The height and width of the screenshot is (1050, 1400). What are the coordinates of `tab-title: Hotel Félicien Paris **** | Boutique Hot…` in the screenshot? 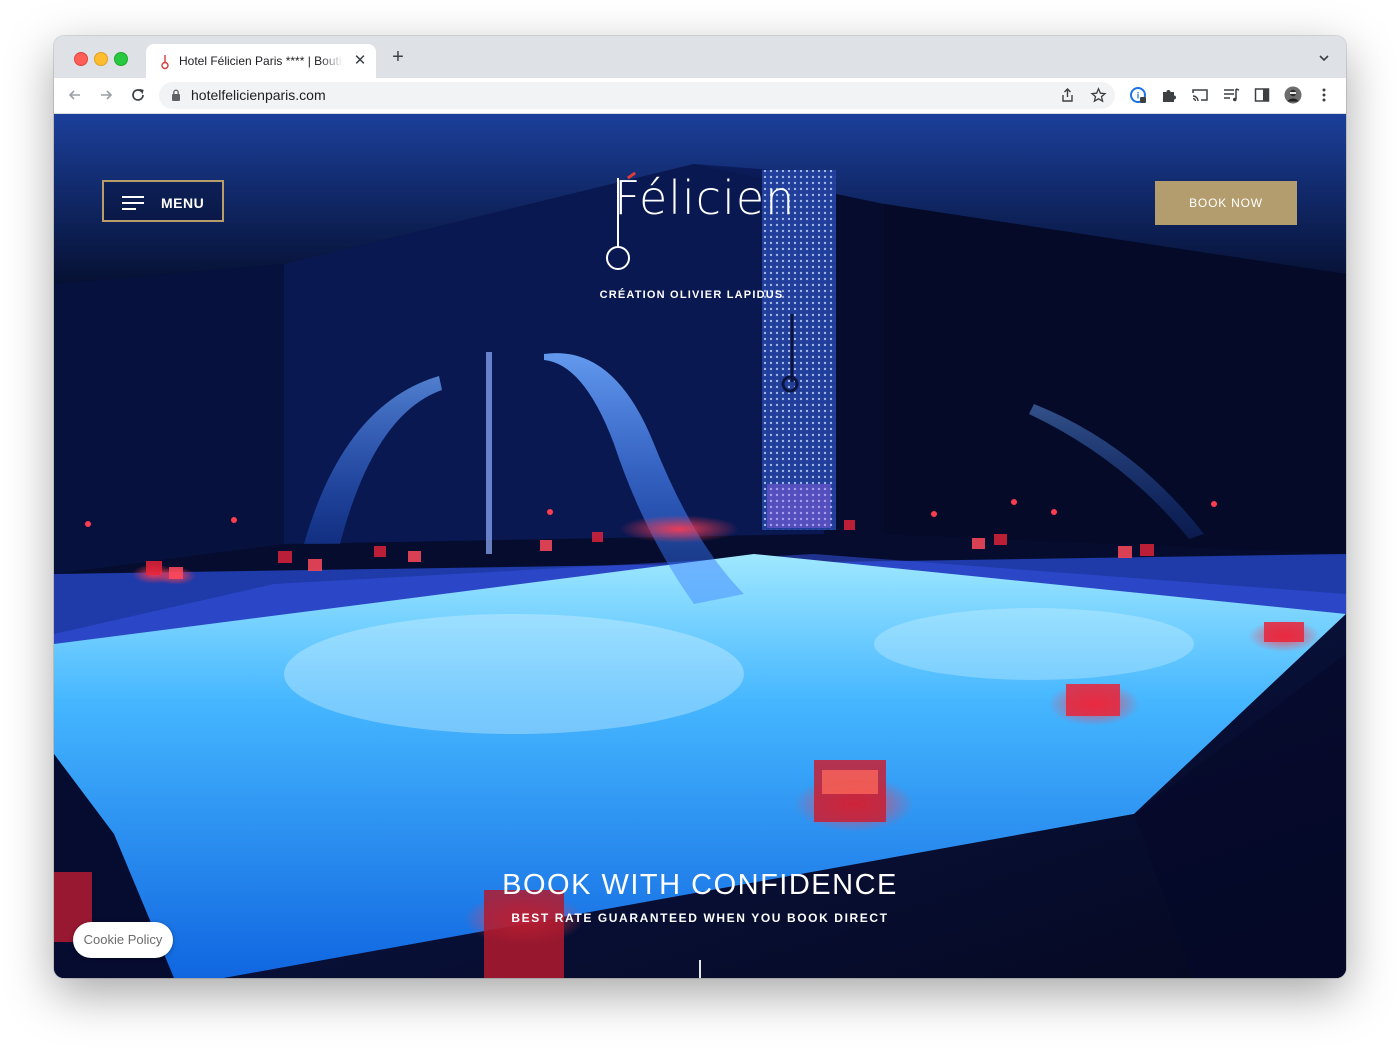 It's located at (261, 61).